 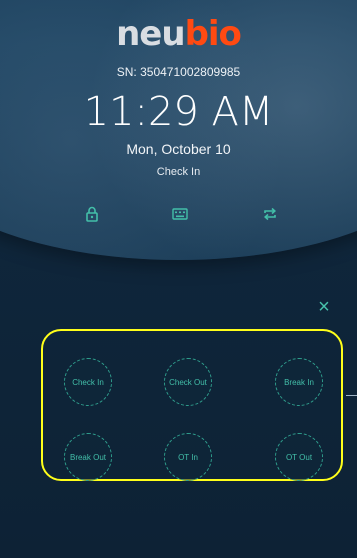 I want to click on close-icon: ×, so click(x=324, y=307).